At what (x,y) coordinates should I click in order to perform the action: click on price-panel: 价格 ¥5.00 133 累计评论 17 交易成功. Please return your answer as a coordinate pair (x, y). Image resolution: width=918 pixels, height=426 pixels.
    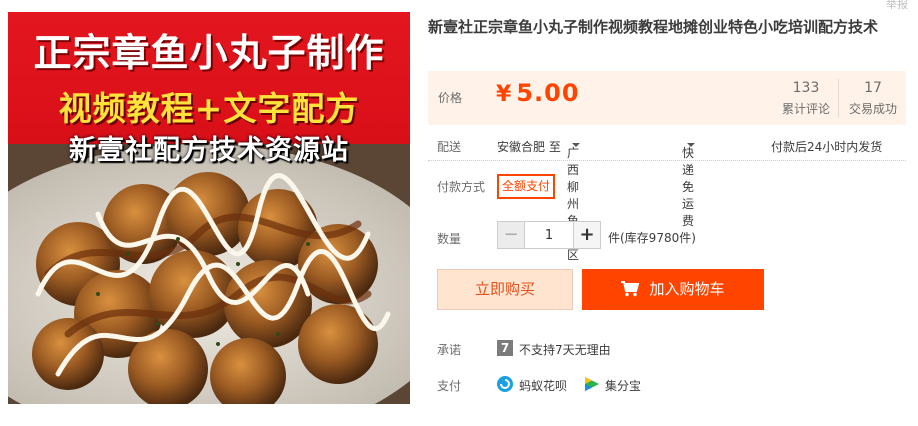
    Looking at the image, I should click on (667, 98).